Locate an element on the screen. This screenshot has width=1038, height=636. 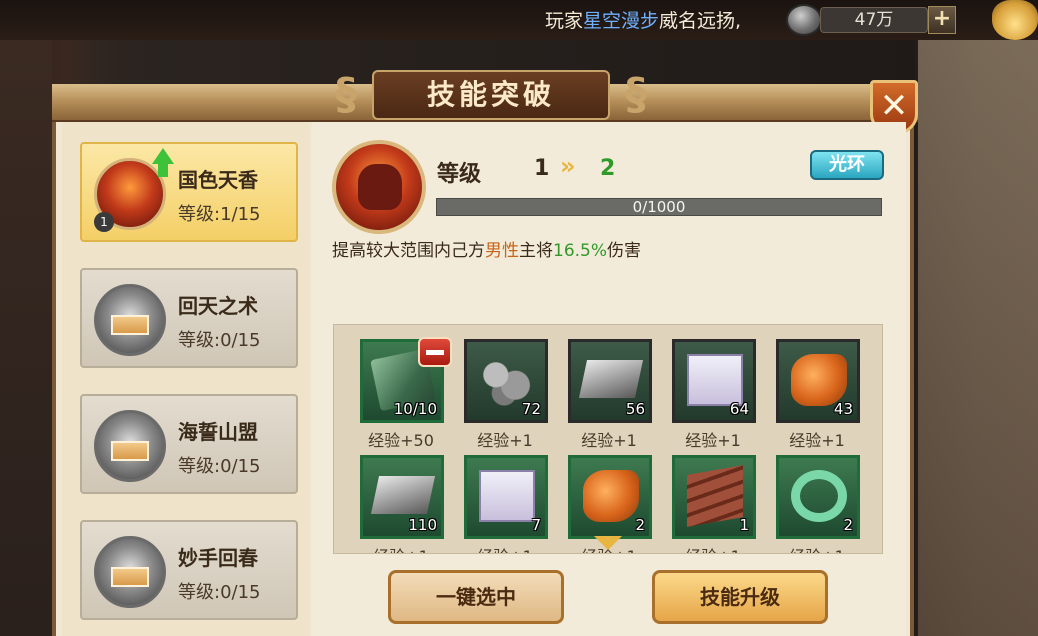
upgrade-skill-button: 技能升级 is located at coordinates (740, 597).